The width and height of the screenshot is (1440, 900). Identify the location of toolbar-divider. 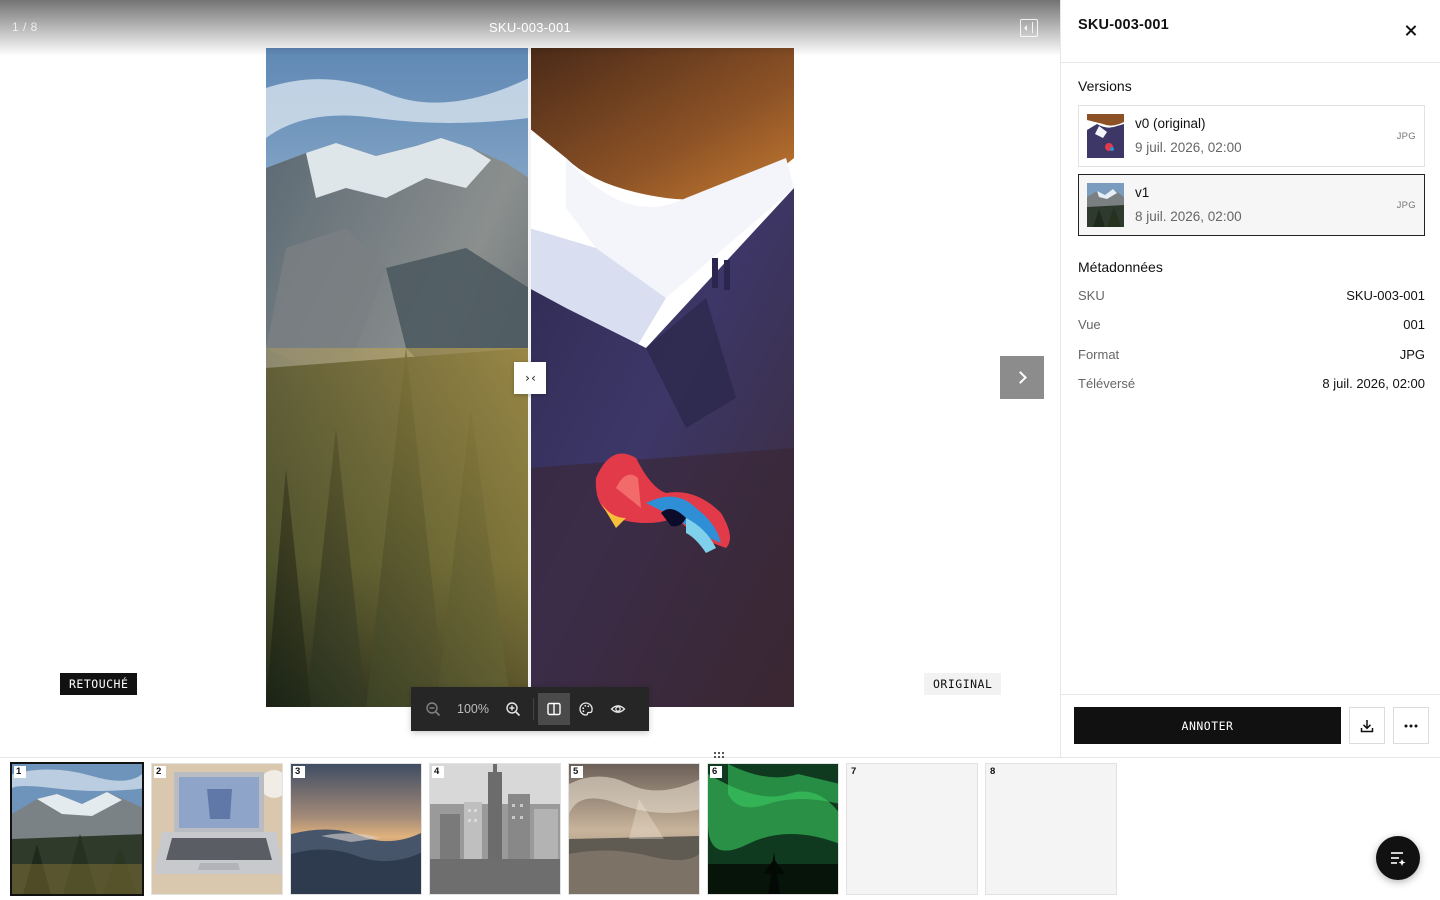
(533, 709).